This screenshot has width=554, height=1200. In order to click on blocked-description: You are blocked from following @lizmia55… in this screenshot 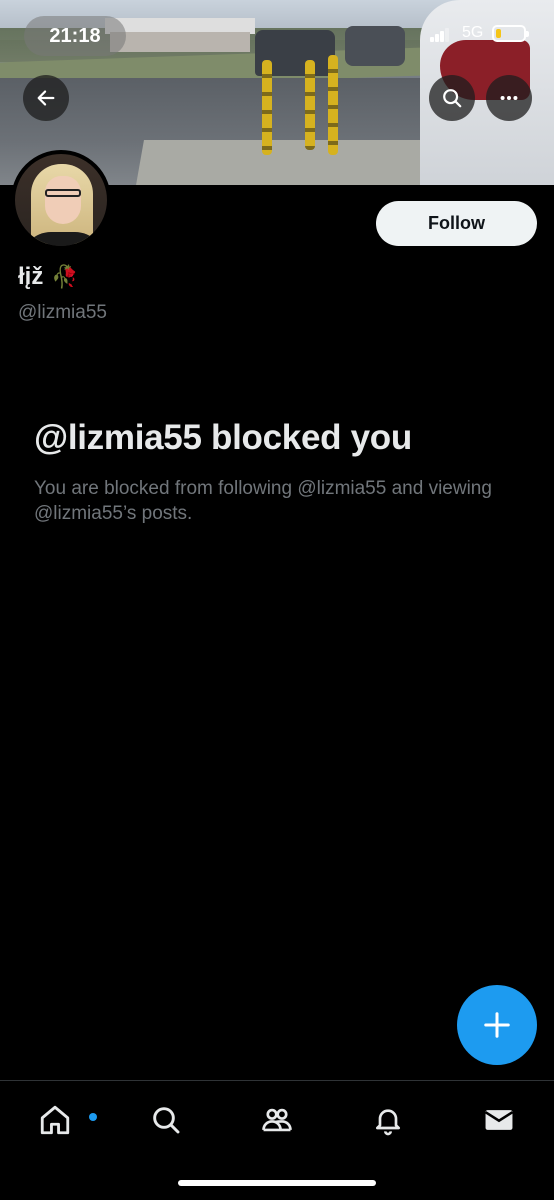, I will do `click(263, 501)`.